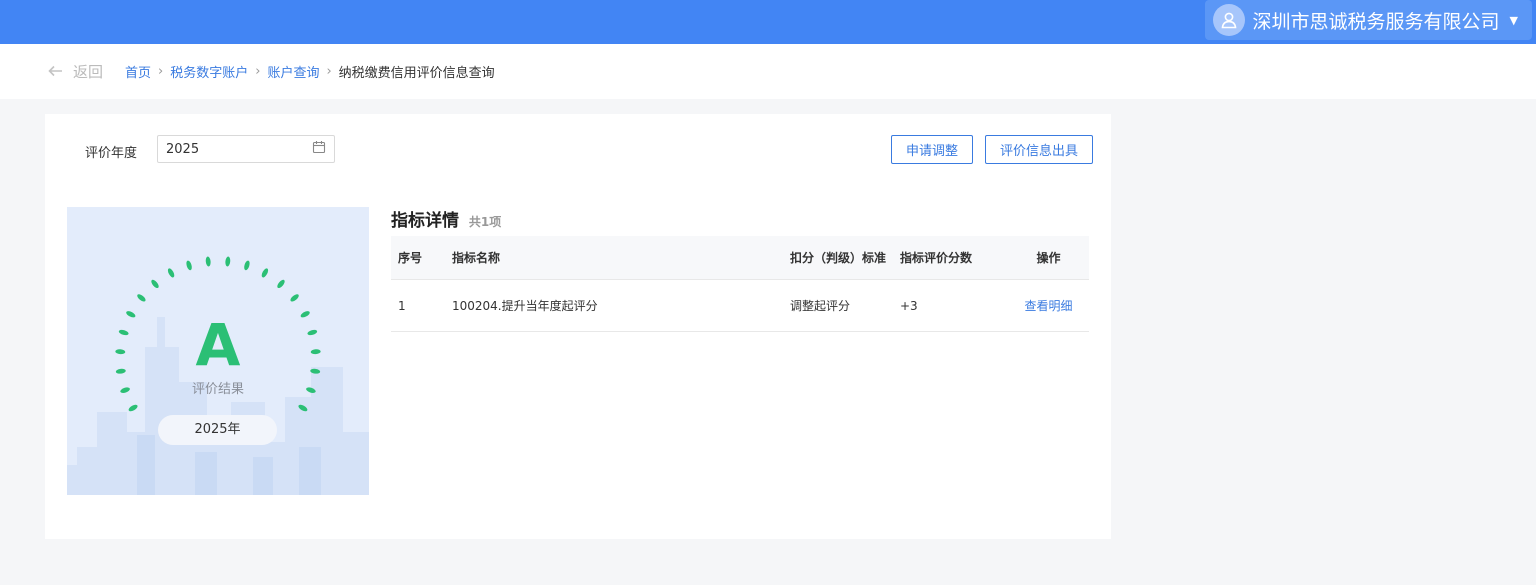  Describe the element at coordinates (1513, 20) in the screenshot. I see `caret-down-icon: ▼` at that location.